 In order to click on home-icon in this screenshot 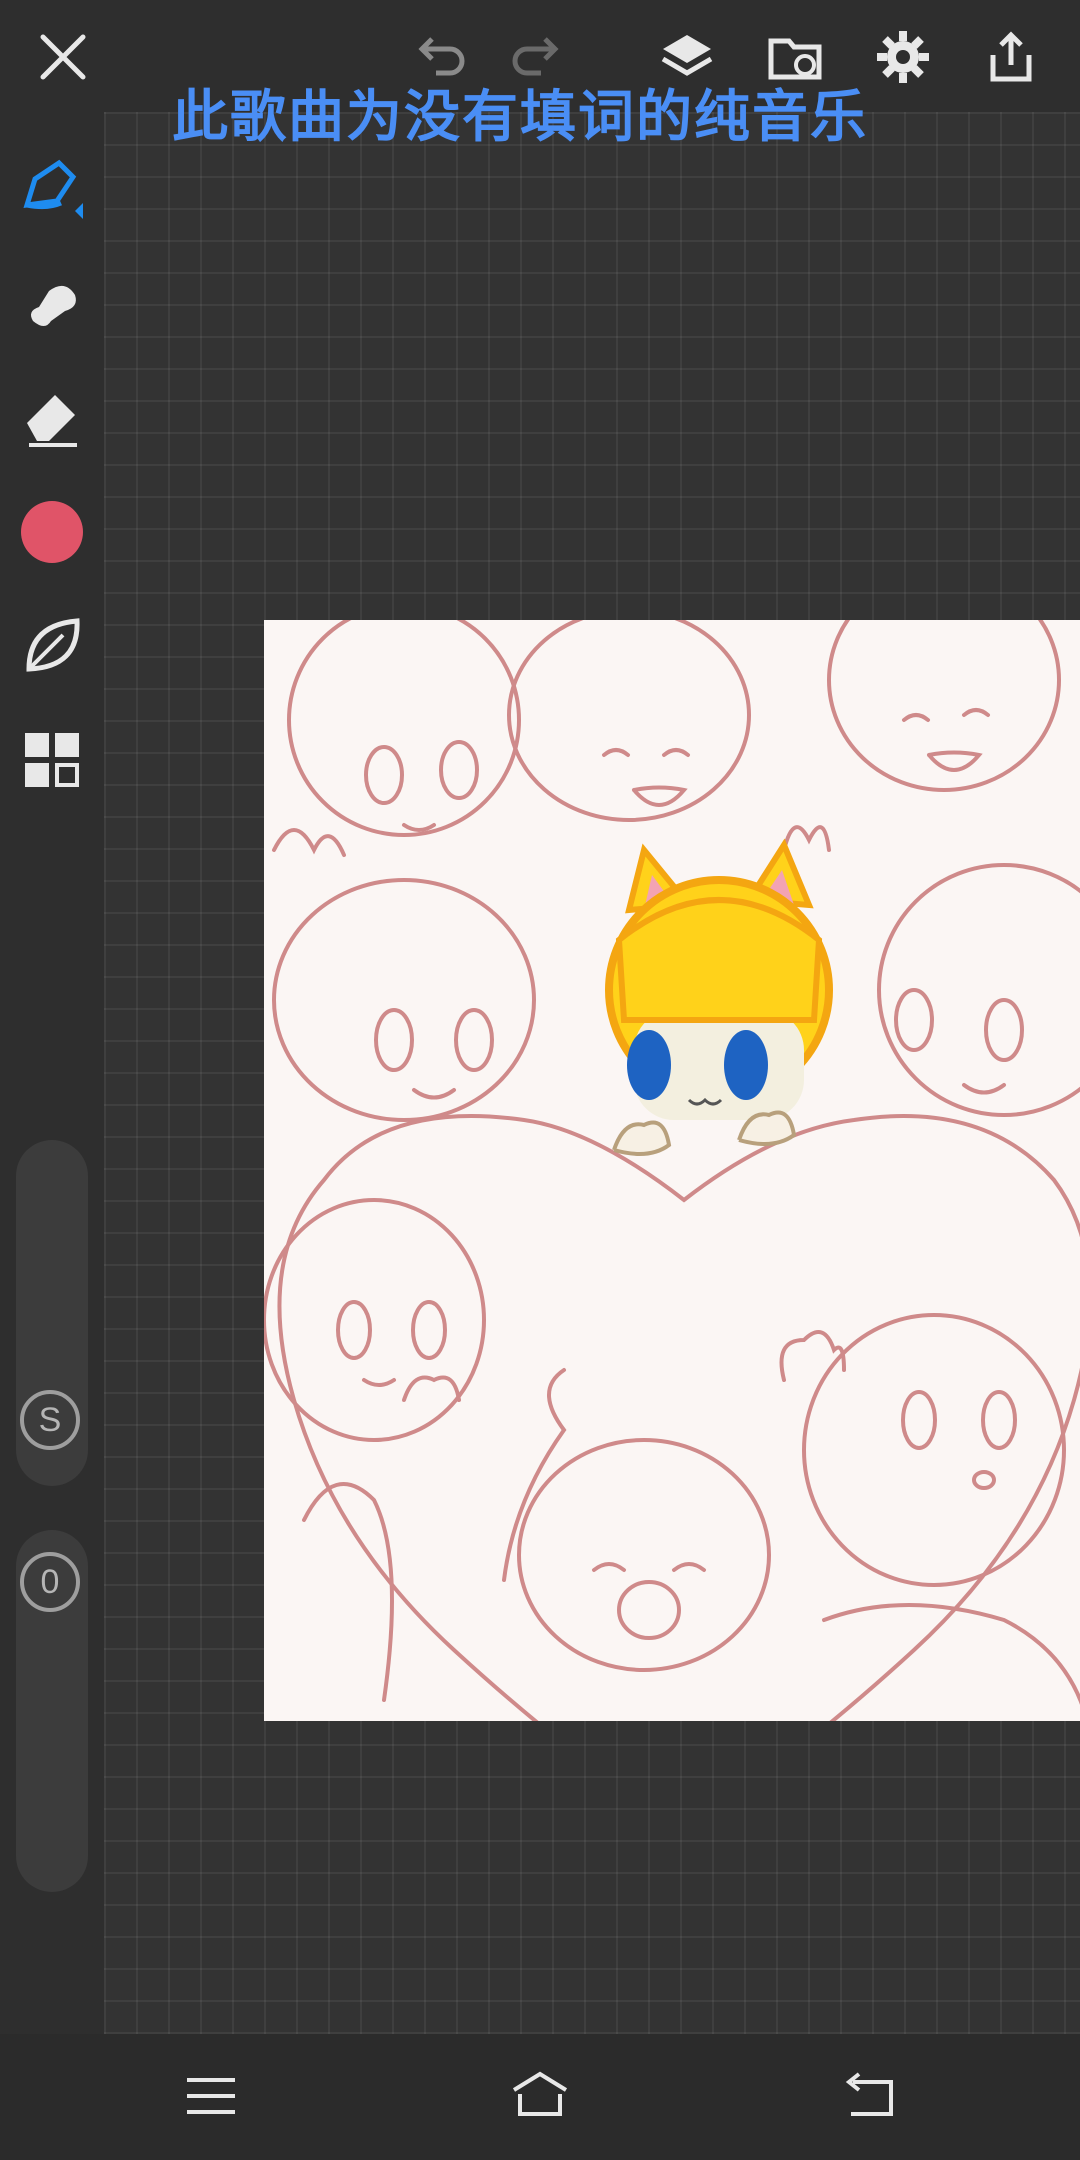, I will do `click(540, 2096)`.